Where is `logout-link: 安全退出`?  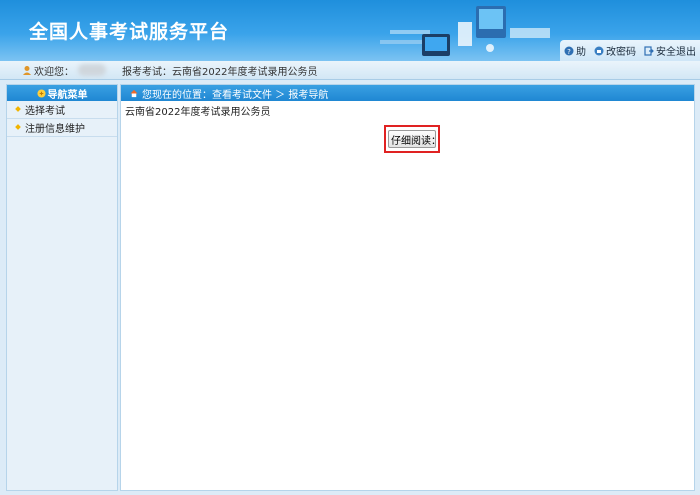
logout-link: 安全退出 is located at coordinates (670, 50).